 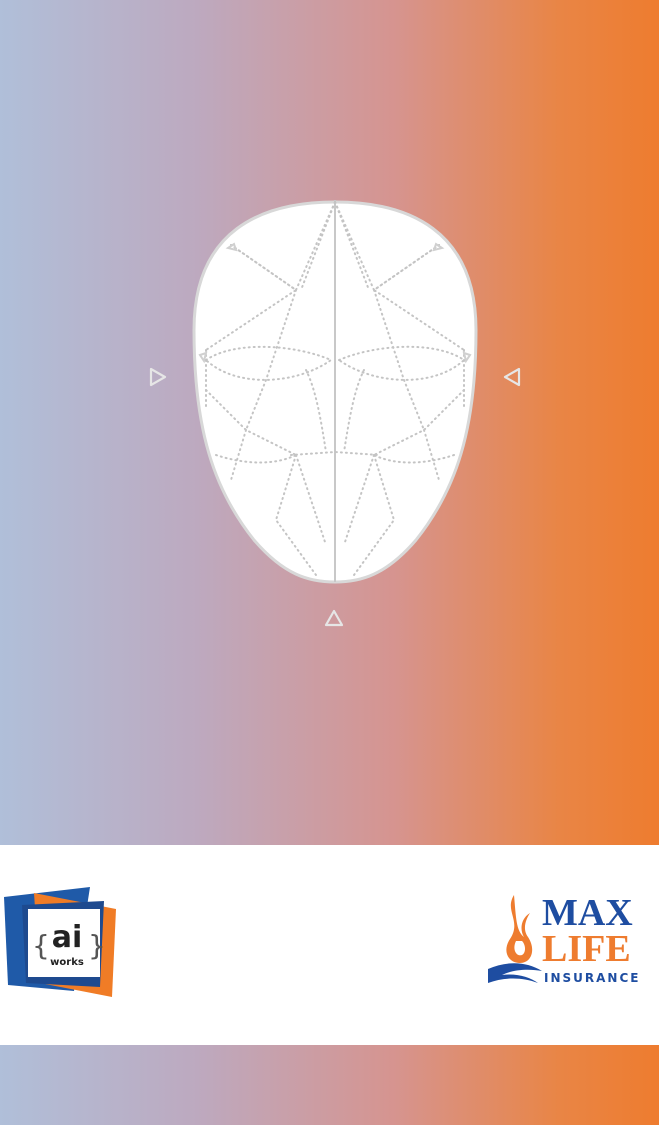 I want to click on max-life-logo-line1: MAX, so click(x=587, y=913).